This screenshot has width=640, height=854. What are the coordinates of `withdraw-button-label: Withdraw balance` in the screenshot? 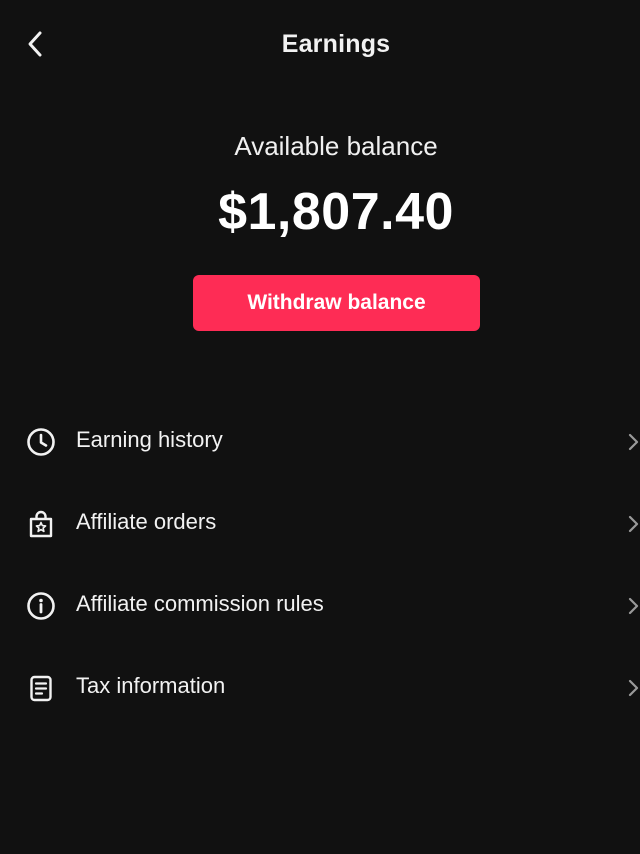 It's located at (336, 302).